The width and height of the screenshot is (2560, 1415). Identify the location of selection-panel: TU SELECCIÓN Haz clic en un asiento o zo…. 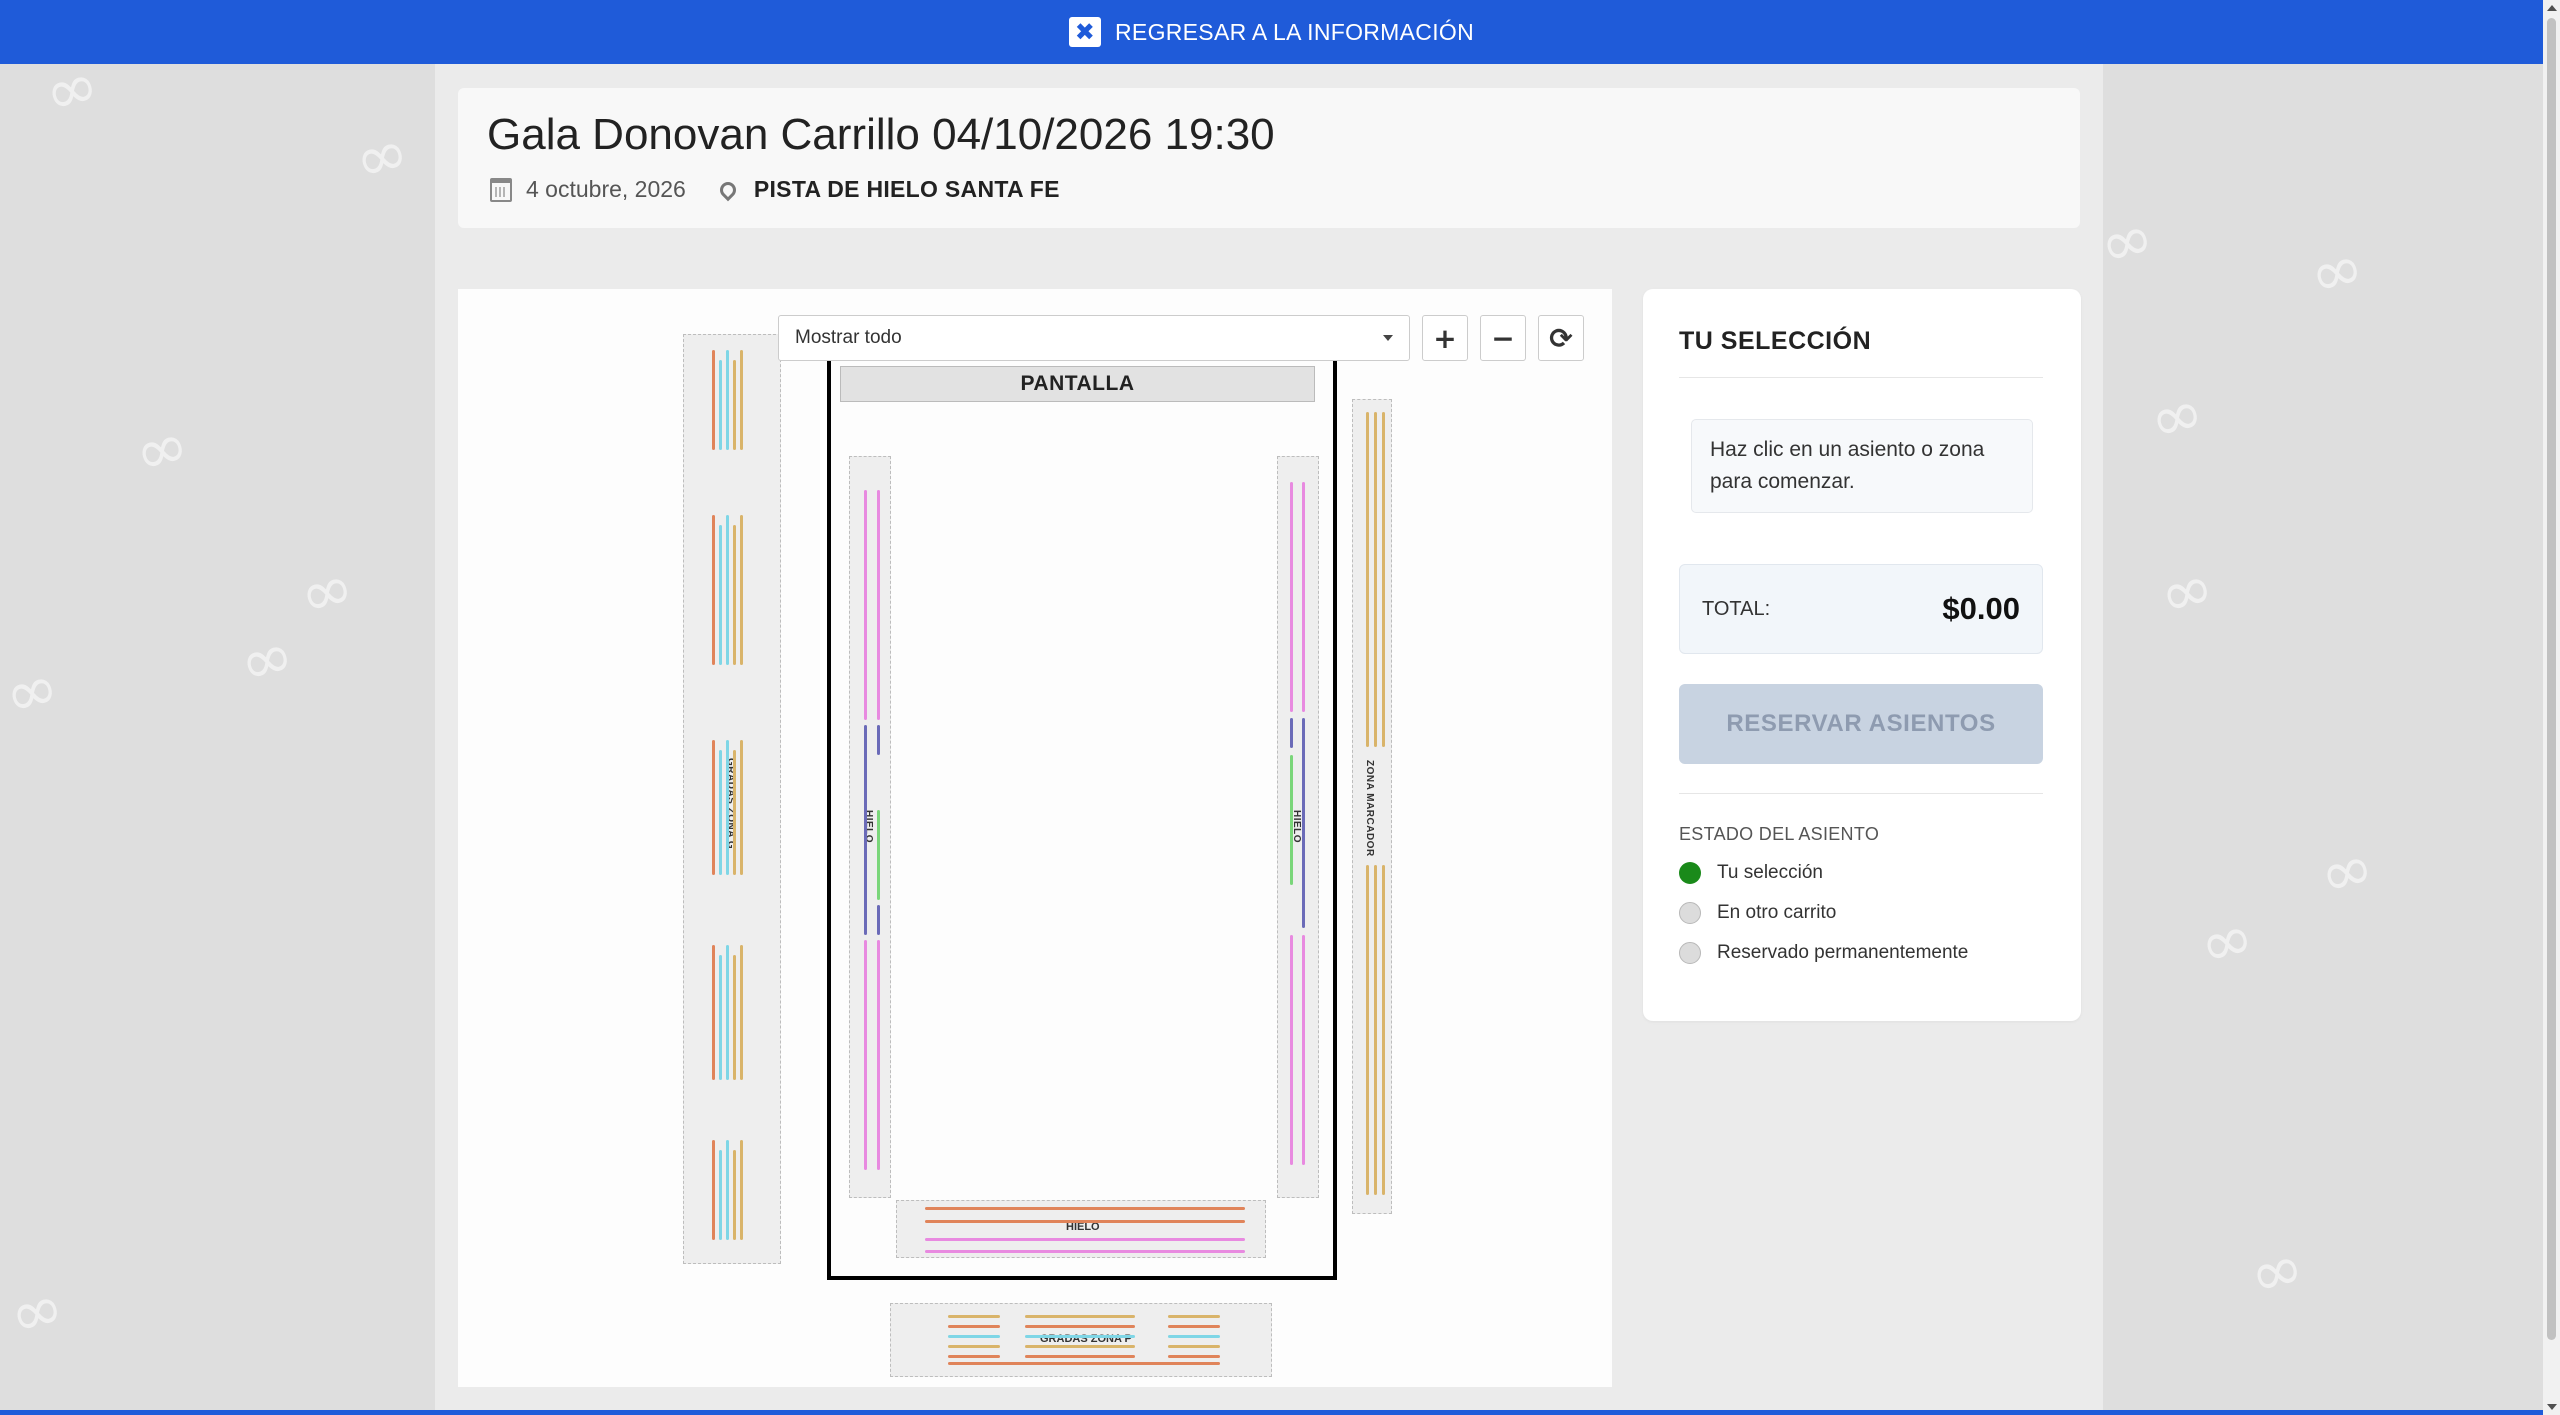
(1862, 655).